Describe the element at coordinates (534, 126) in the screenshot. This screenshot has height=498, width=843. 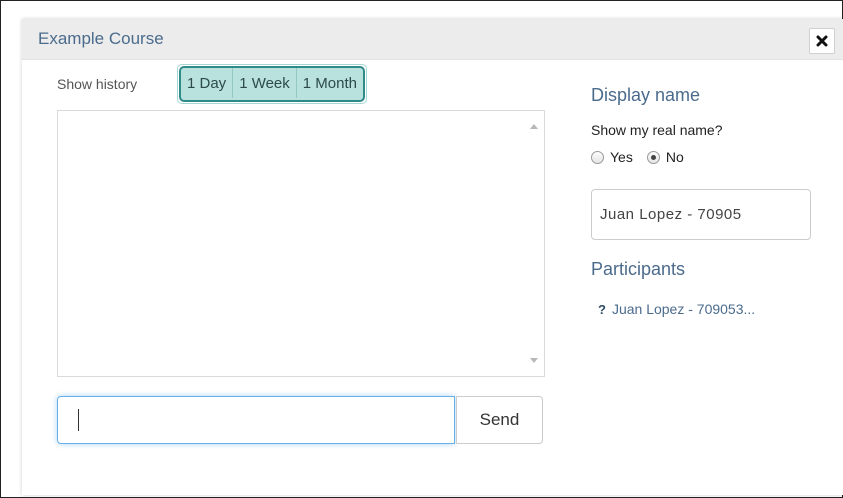
I see `scroll-up-arrow-icon` at that location.